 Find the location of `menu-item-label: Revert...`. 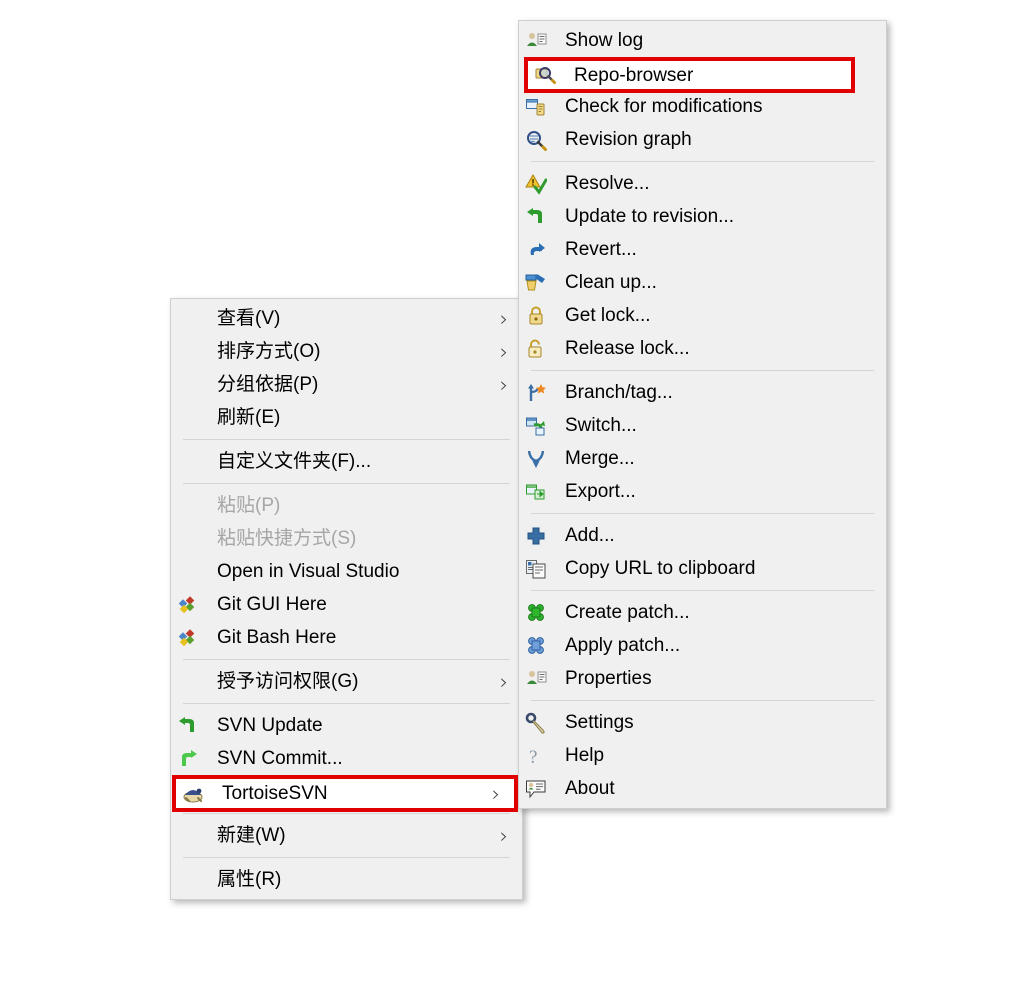

menu-item-label: Revert... is located at coordinates (601, 249).